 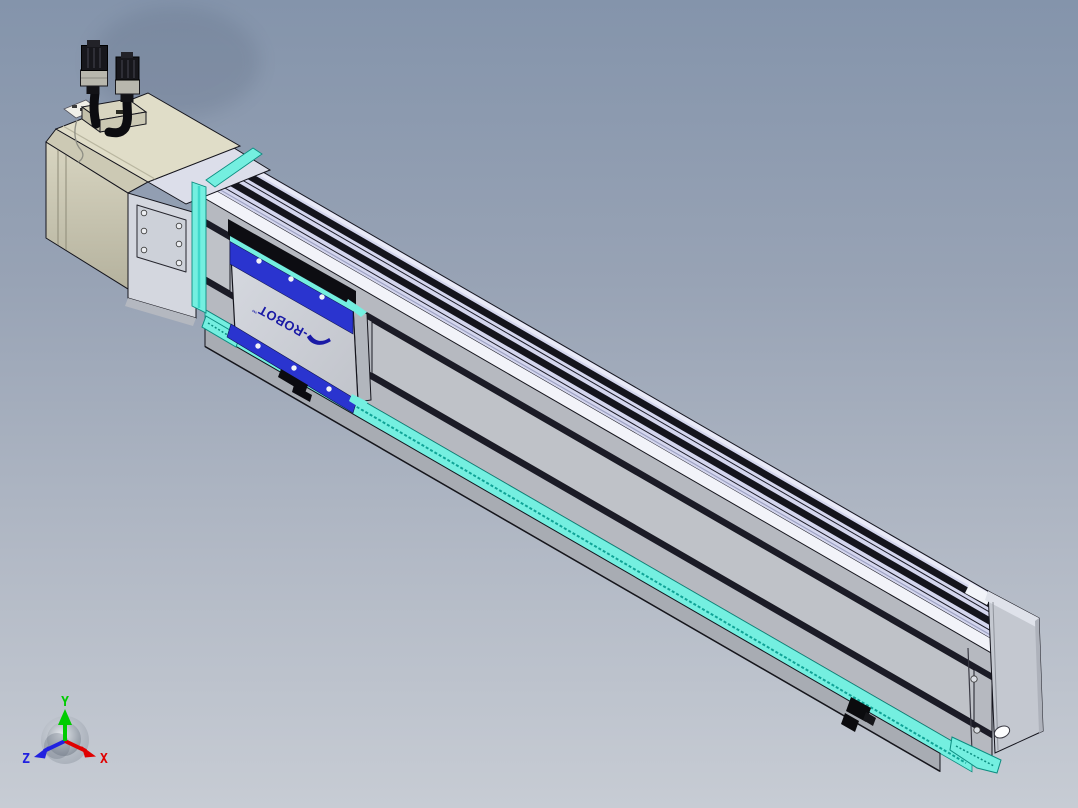 I want to click on z-axis-label: Z, so click(x=26, y=759).